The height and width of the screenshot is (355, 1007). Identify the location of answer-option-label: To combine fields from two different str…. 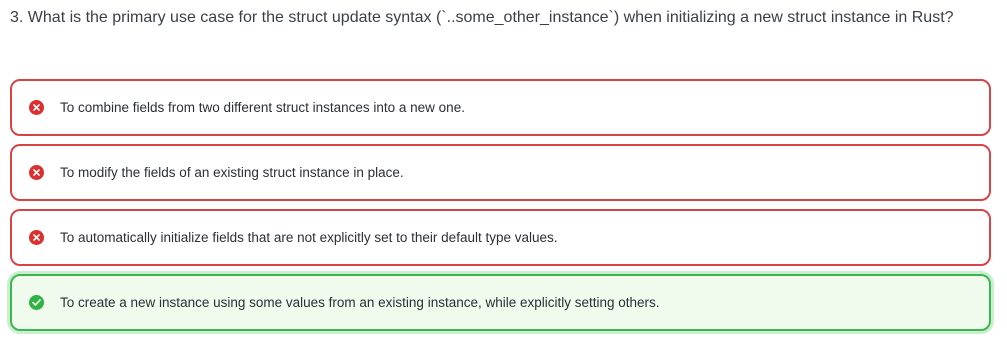
(262, 107).